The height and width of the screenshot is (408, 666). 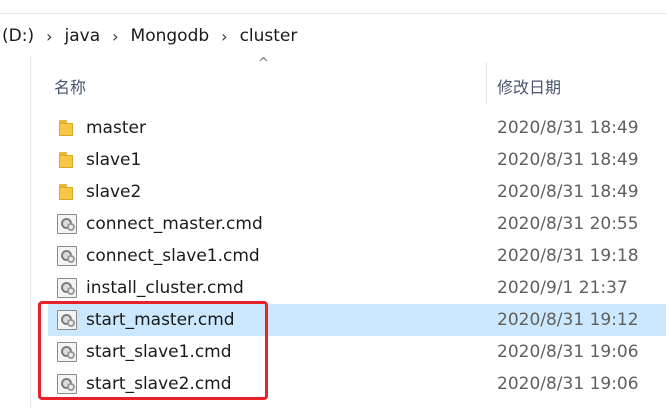 What do you see at coordinates (568, 320) in the screenshot?
I see `file-modified-date: 2020/8/31 19:12` at bounding box center [568, 320].